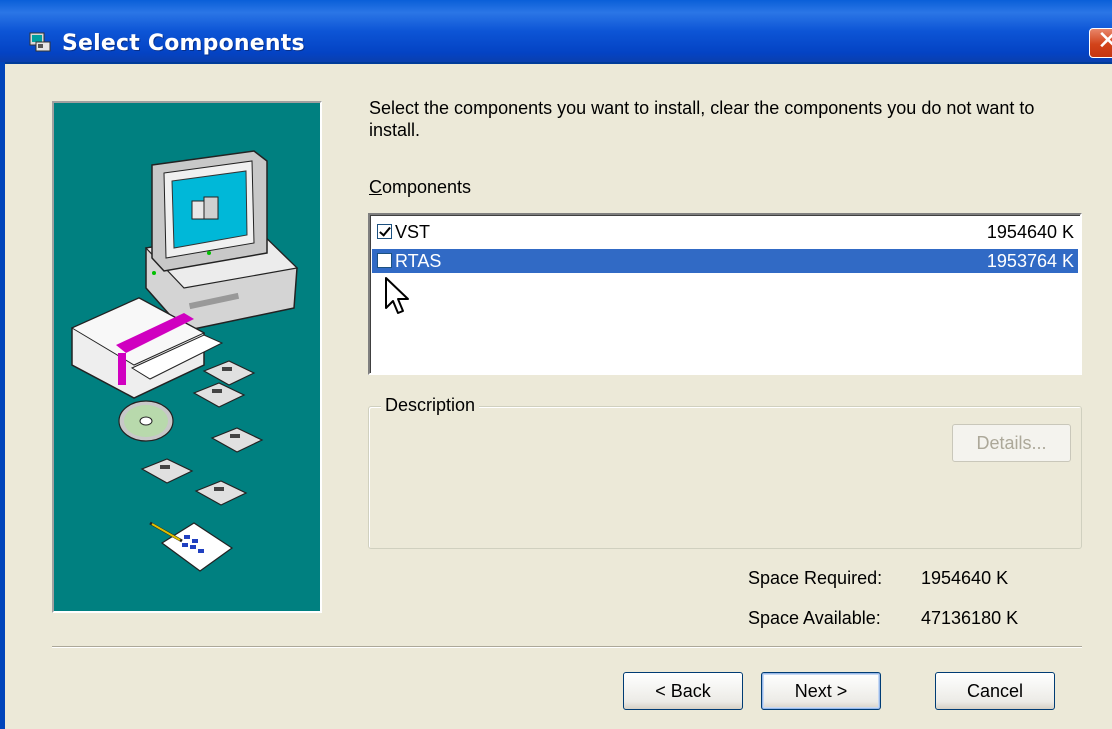  What do you see at coordinates (1030, 261) in the screenshot?
I see `component-size: 1953764 K` at bounding box center [1030, 261].